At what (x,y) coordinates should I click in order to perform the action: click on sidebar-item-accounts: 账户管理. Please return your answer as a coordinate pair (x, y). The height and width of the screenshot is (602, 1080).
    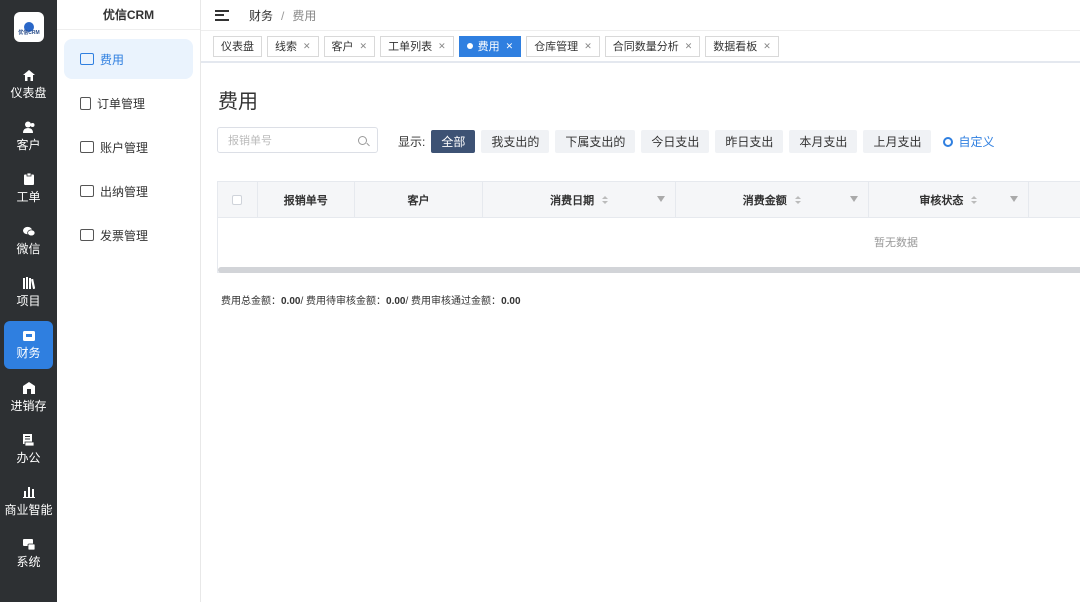
    Looking at the image, I should click on (128, 147).